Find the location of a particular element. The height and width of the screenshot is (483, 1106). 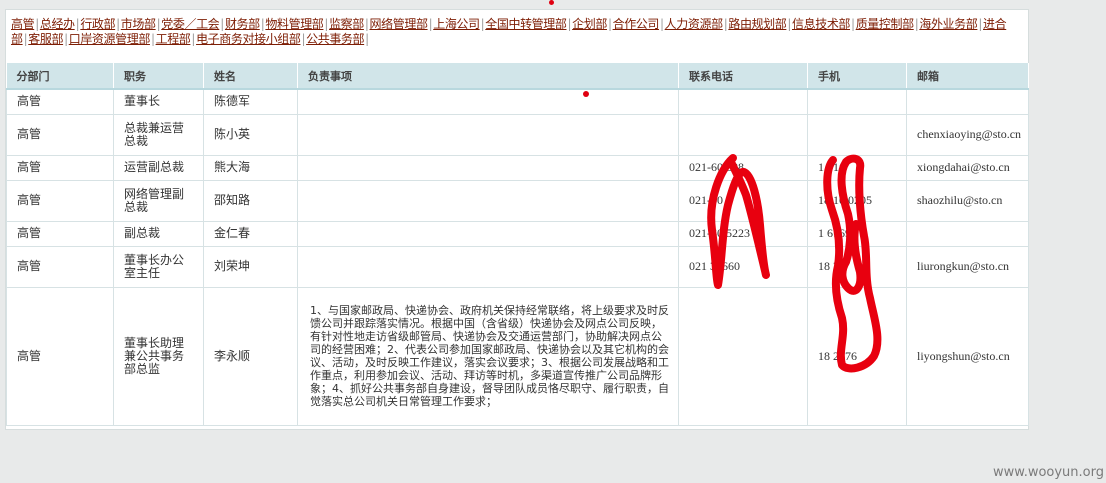

cell-phone: 021 37660 is located at coordinates (743, 266).